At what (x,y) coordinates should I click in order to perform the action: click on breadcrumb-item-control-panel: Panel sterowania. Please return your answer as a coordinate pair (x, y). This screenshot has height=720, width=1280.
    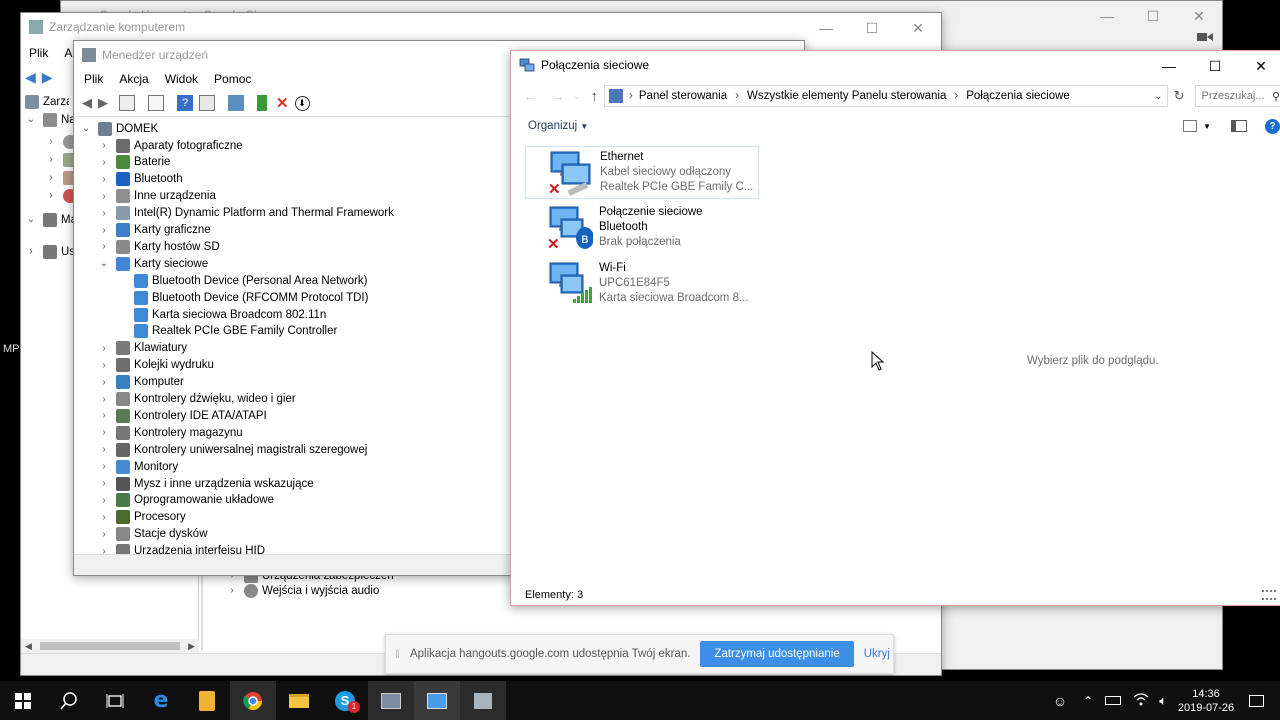
    Looking at the image, I should click on (683, 96).